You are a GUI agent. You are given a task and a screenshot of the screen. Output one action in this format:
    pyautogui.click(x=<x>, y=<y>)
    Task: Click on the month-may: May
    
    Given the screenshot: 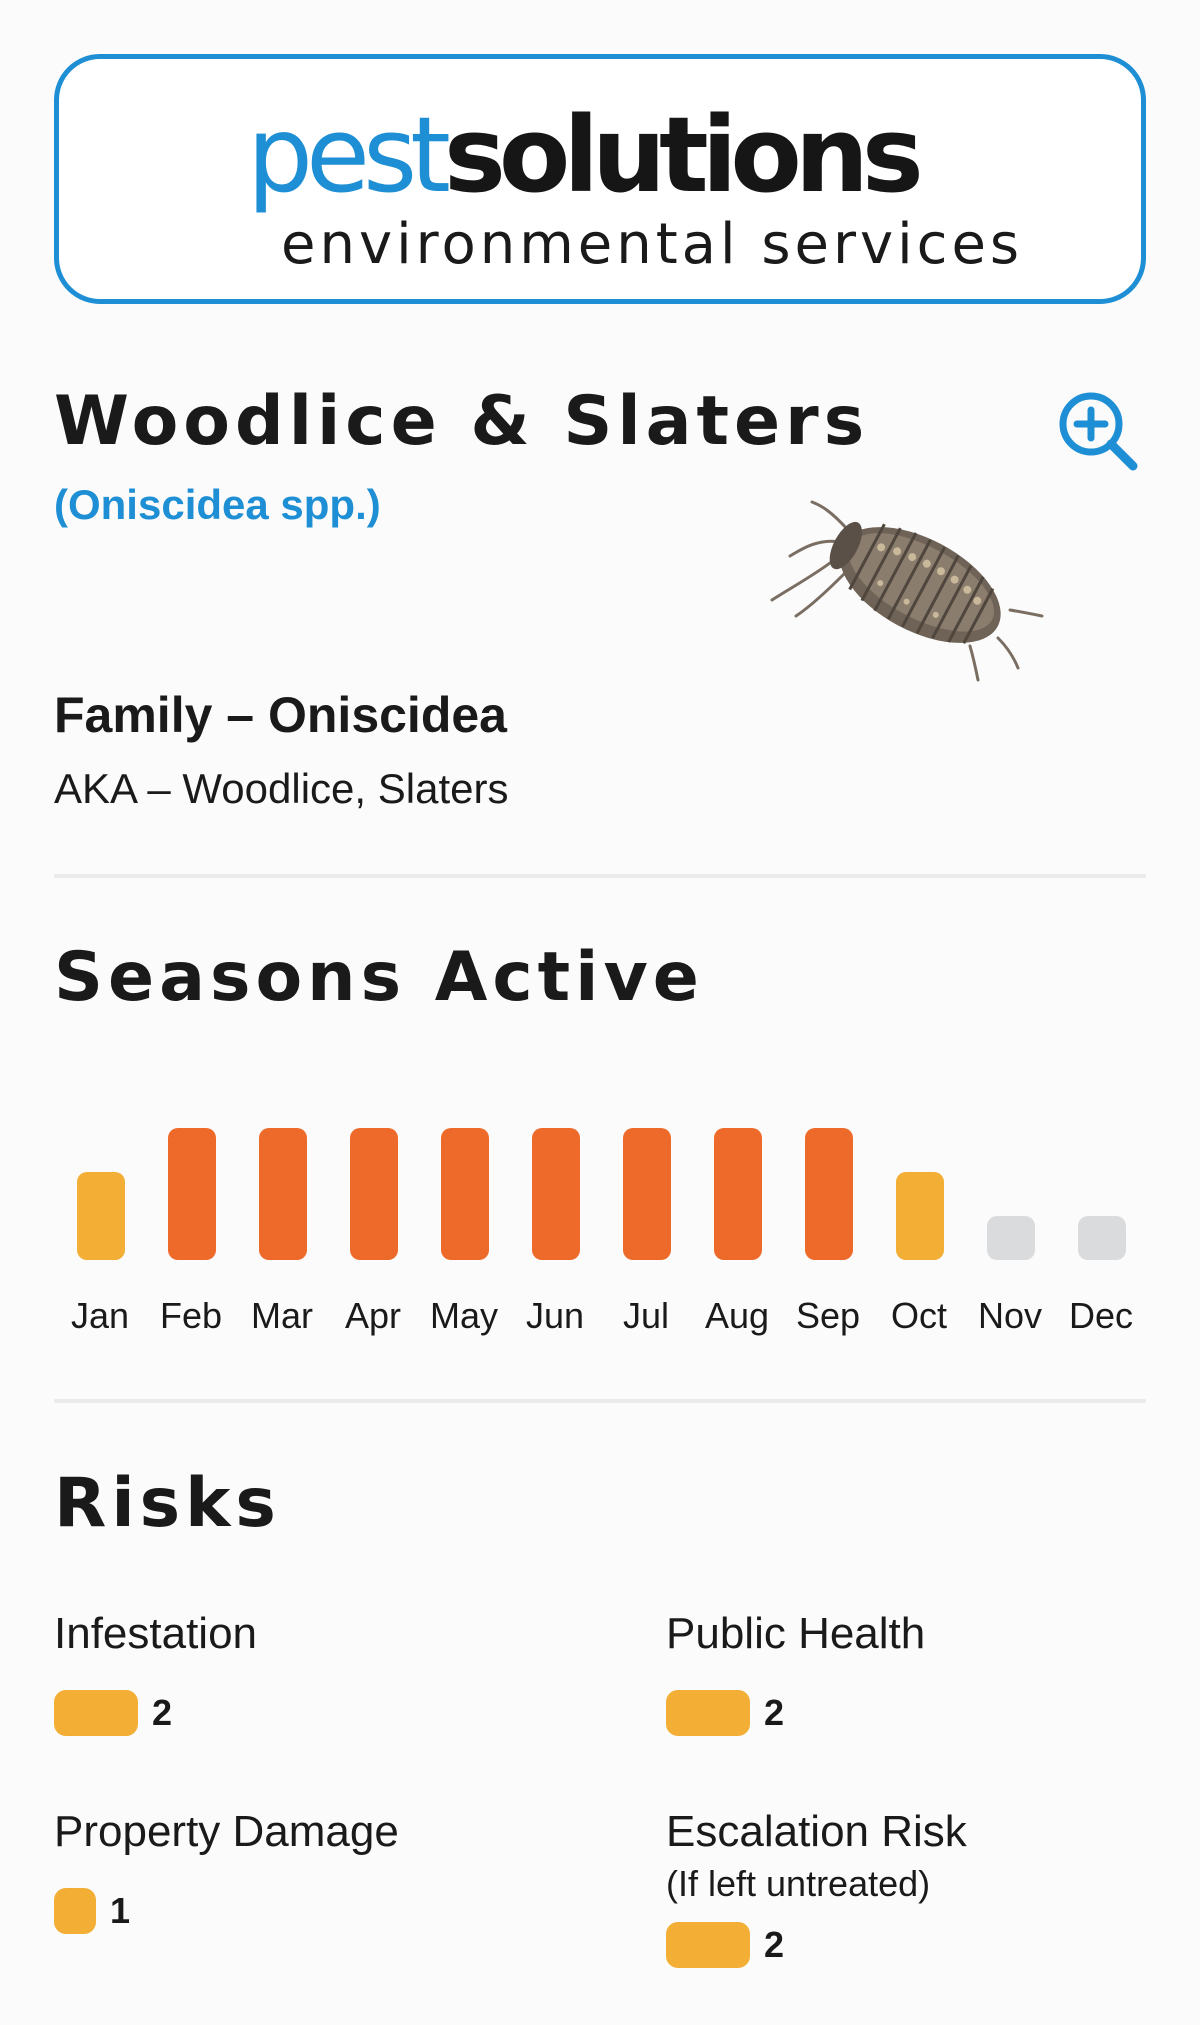 What is the action you would take?
    pyautogui.click(x=464, y=1230)
    